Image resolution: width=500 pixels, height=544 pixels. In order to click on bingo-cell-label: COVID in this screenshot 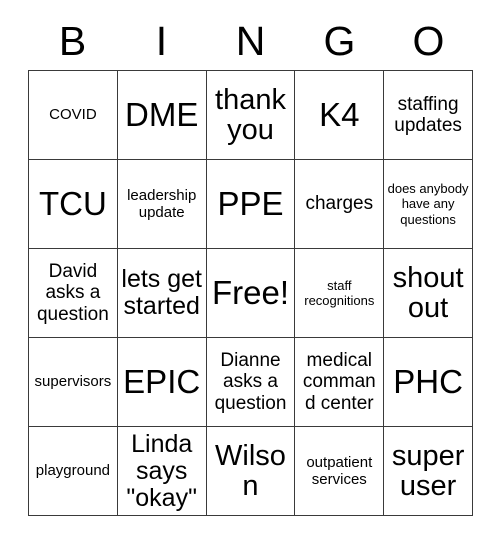, I will do `click(73, 115)`.